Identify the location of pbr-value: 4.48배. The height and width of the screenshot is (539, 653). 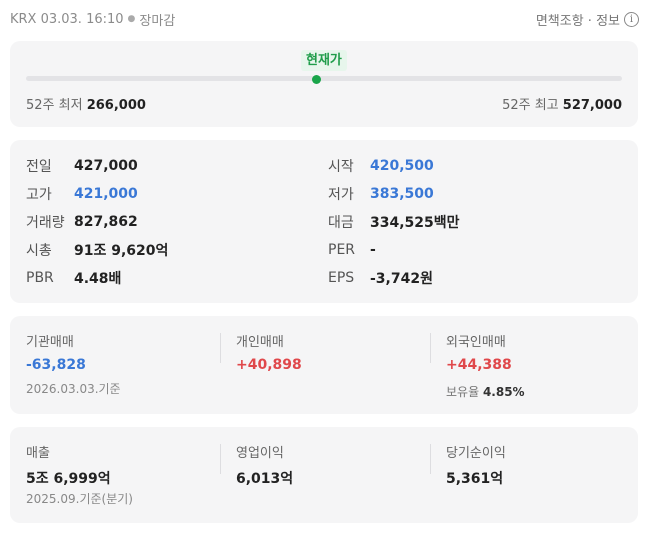
(98, 279).